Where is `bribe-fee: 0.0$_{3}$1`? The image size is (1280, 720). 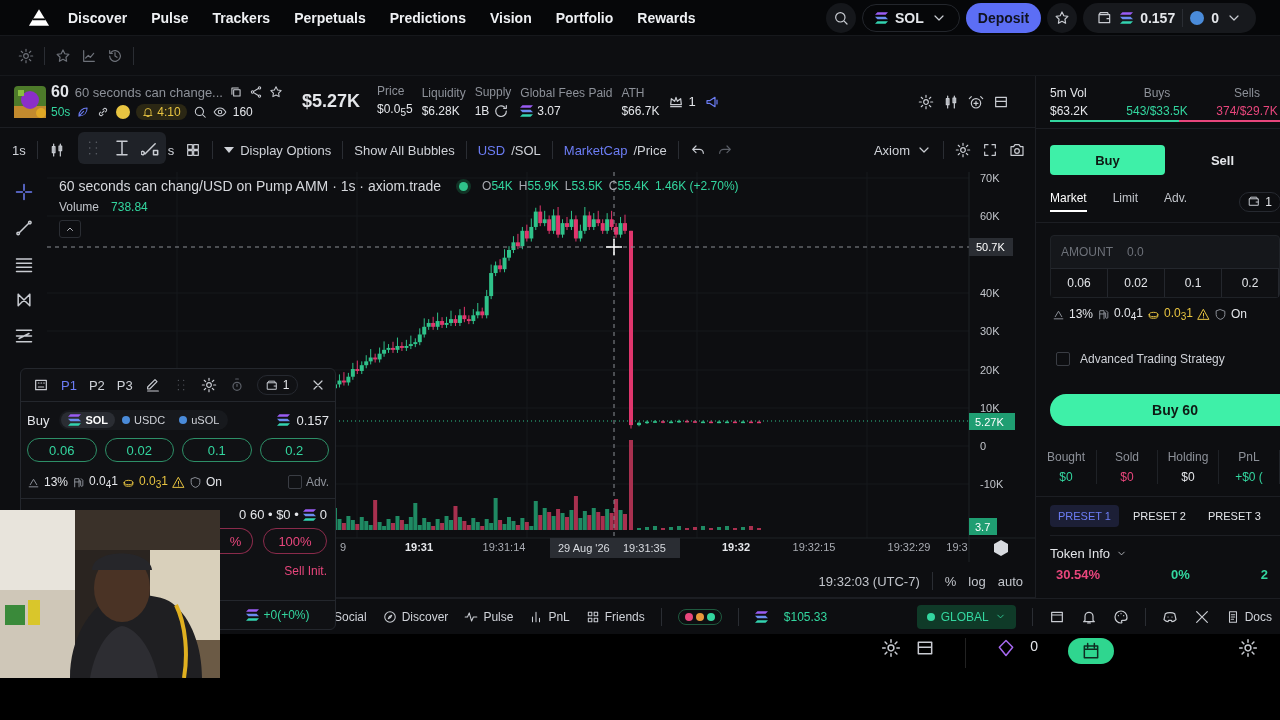
bribe-fee: 0.0$_{3}$1 is located at coordinates (153, 482).